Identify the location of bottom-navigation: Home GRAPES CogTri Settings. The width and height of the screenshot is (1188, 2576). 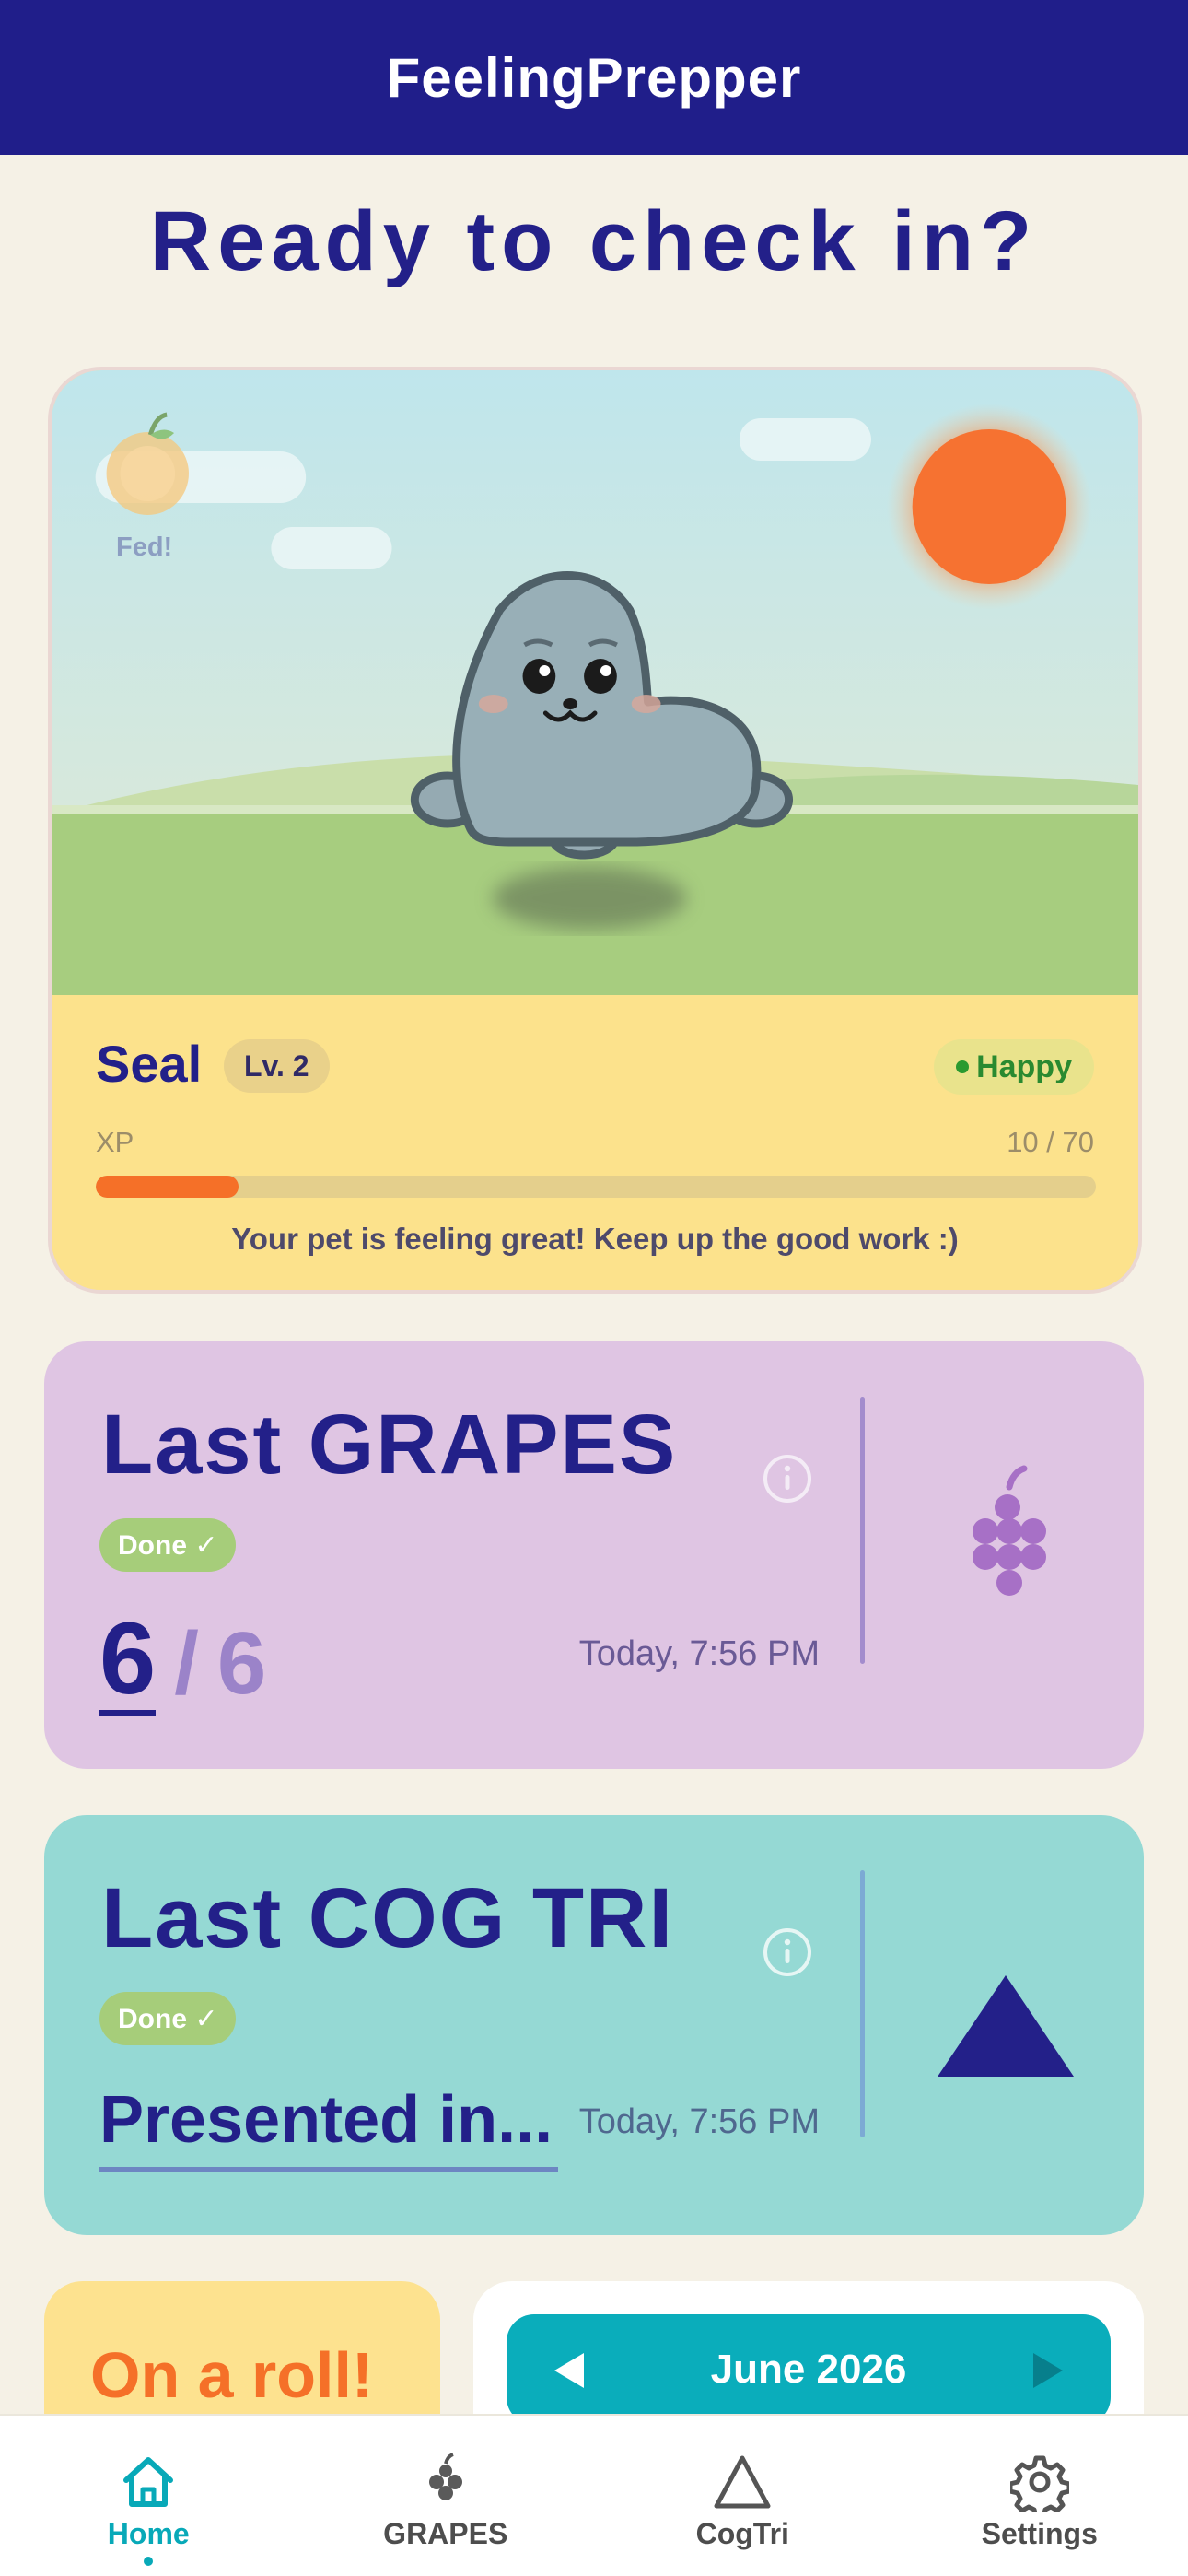
(594, 2495).